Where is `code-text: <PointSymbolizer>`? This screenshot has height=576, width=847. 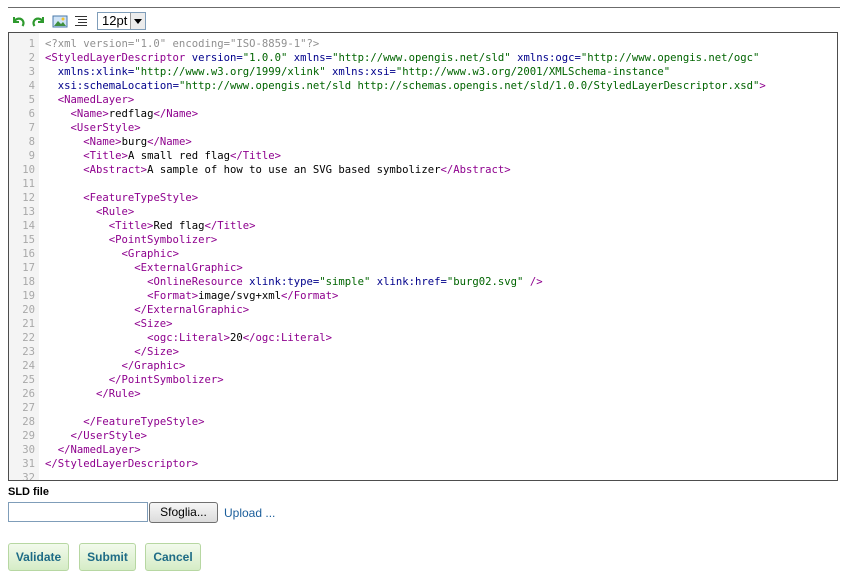
code-text: <PointSymbolizer> is located at coordinates (131, 240).